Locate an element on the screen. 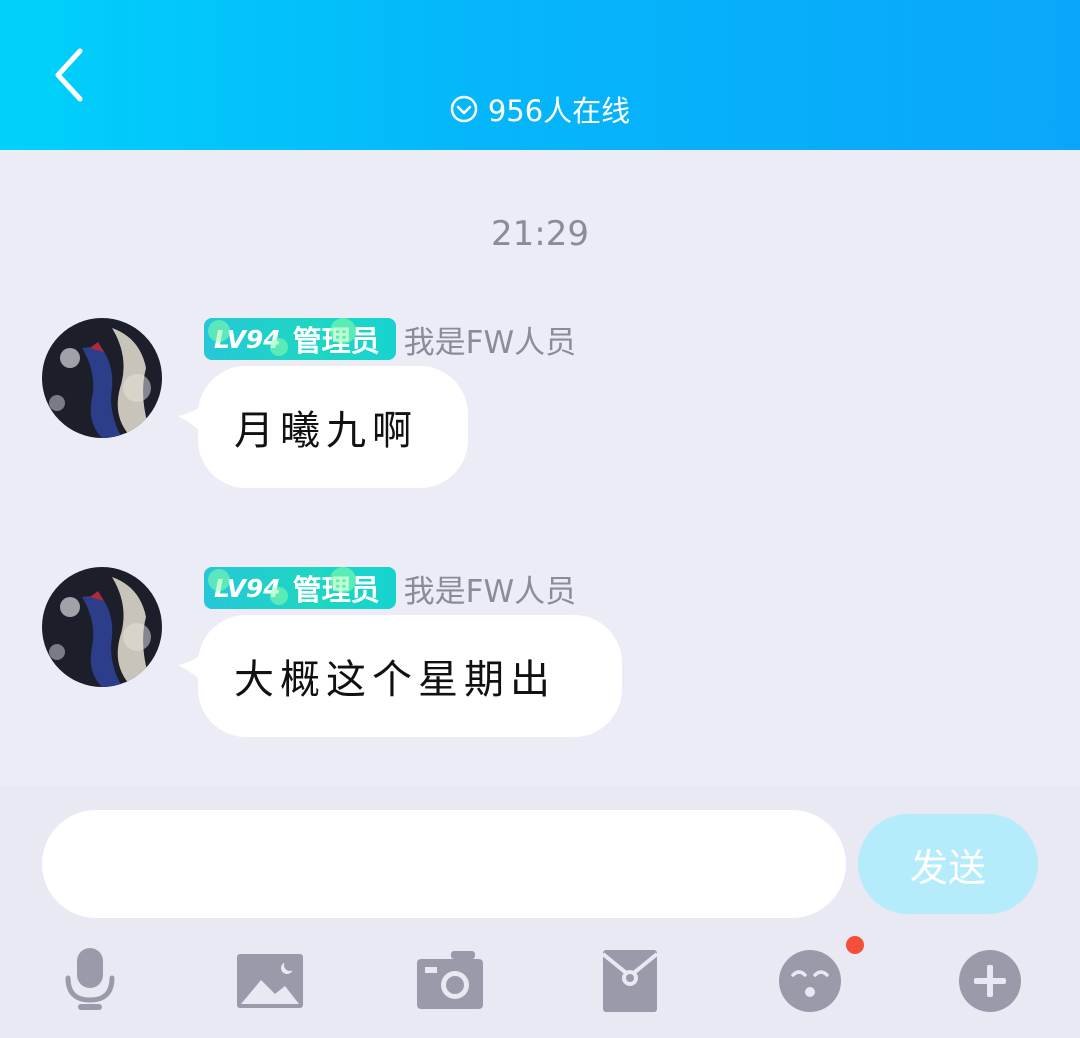 This screenshot has width=1080, height=1038. camera-icon is located at coordinates (450, 980).